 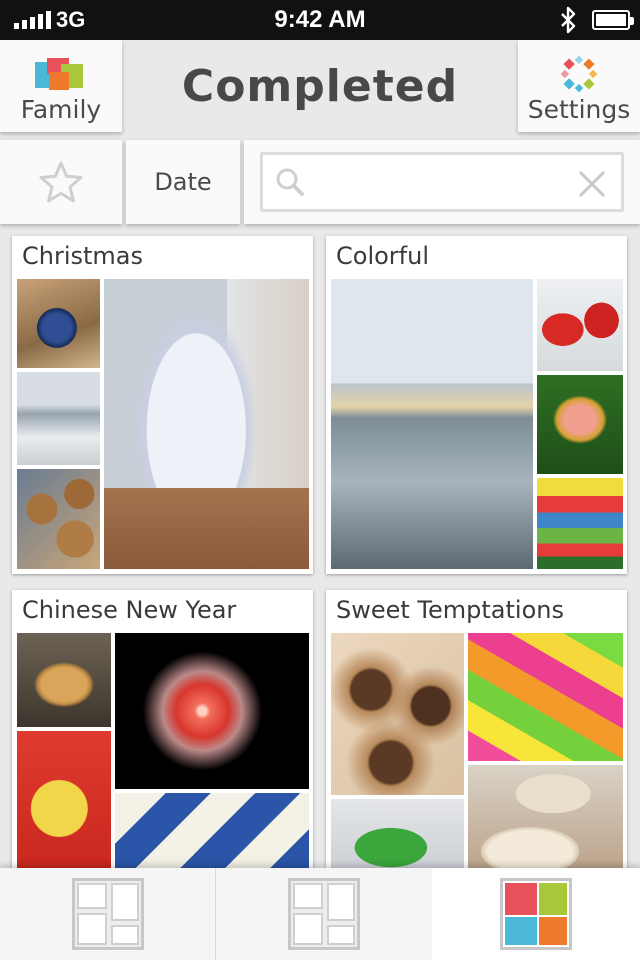 What do you see at coordinates (320, 86) in the screenshot?
I see `page-title: Completed` at bounding box center [320, 86].